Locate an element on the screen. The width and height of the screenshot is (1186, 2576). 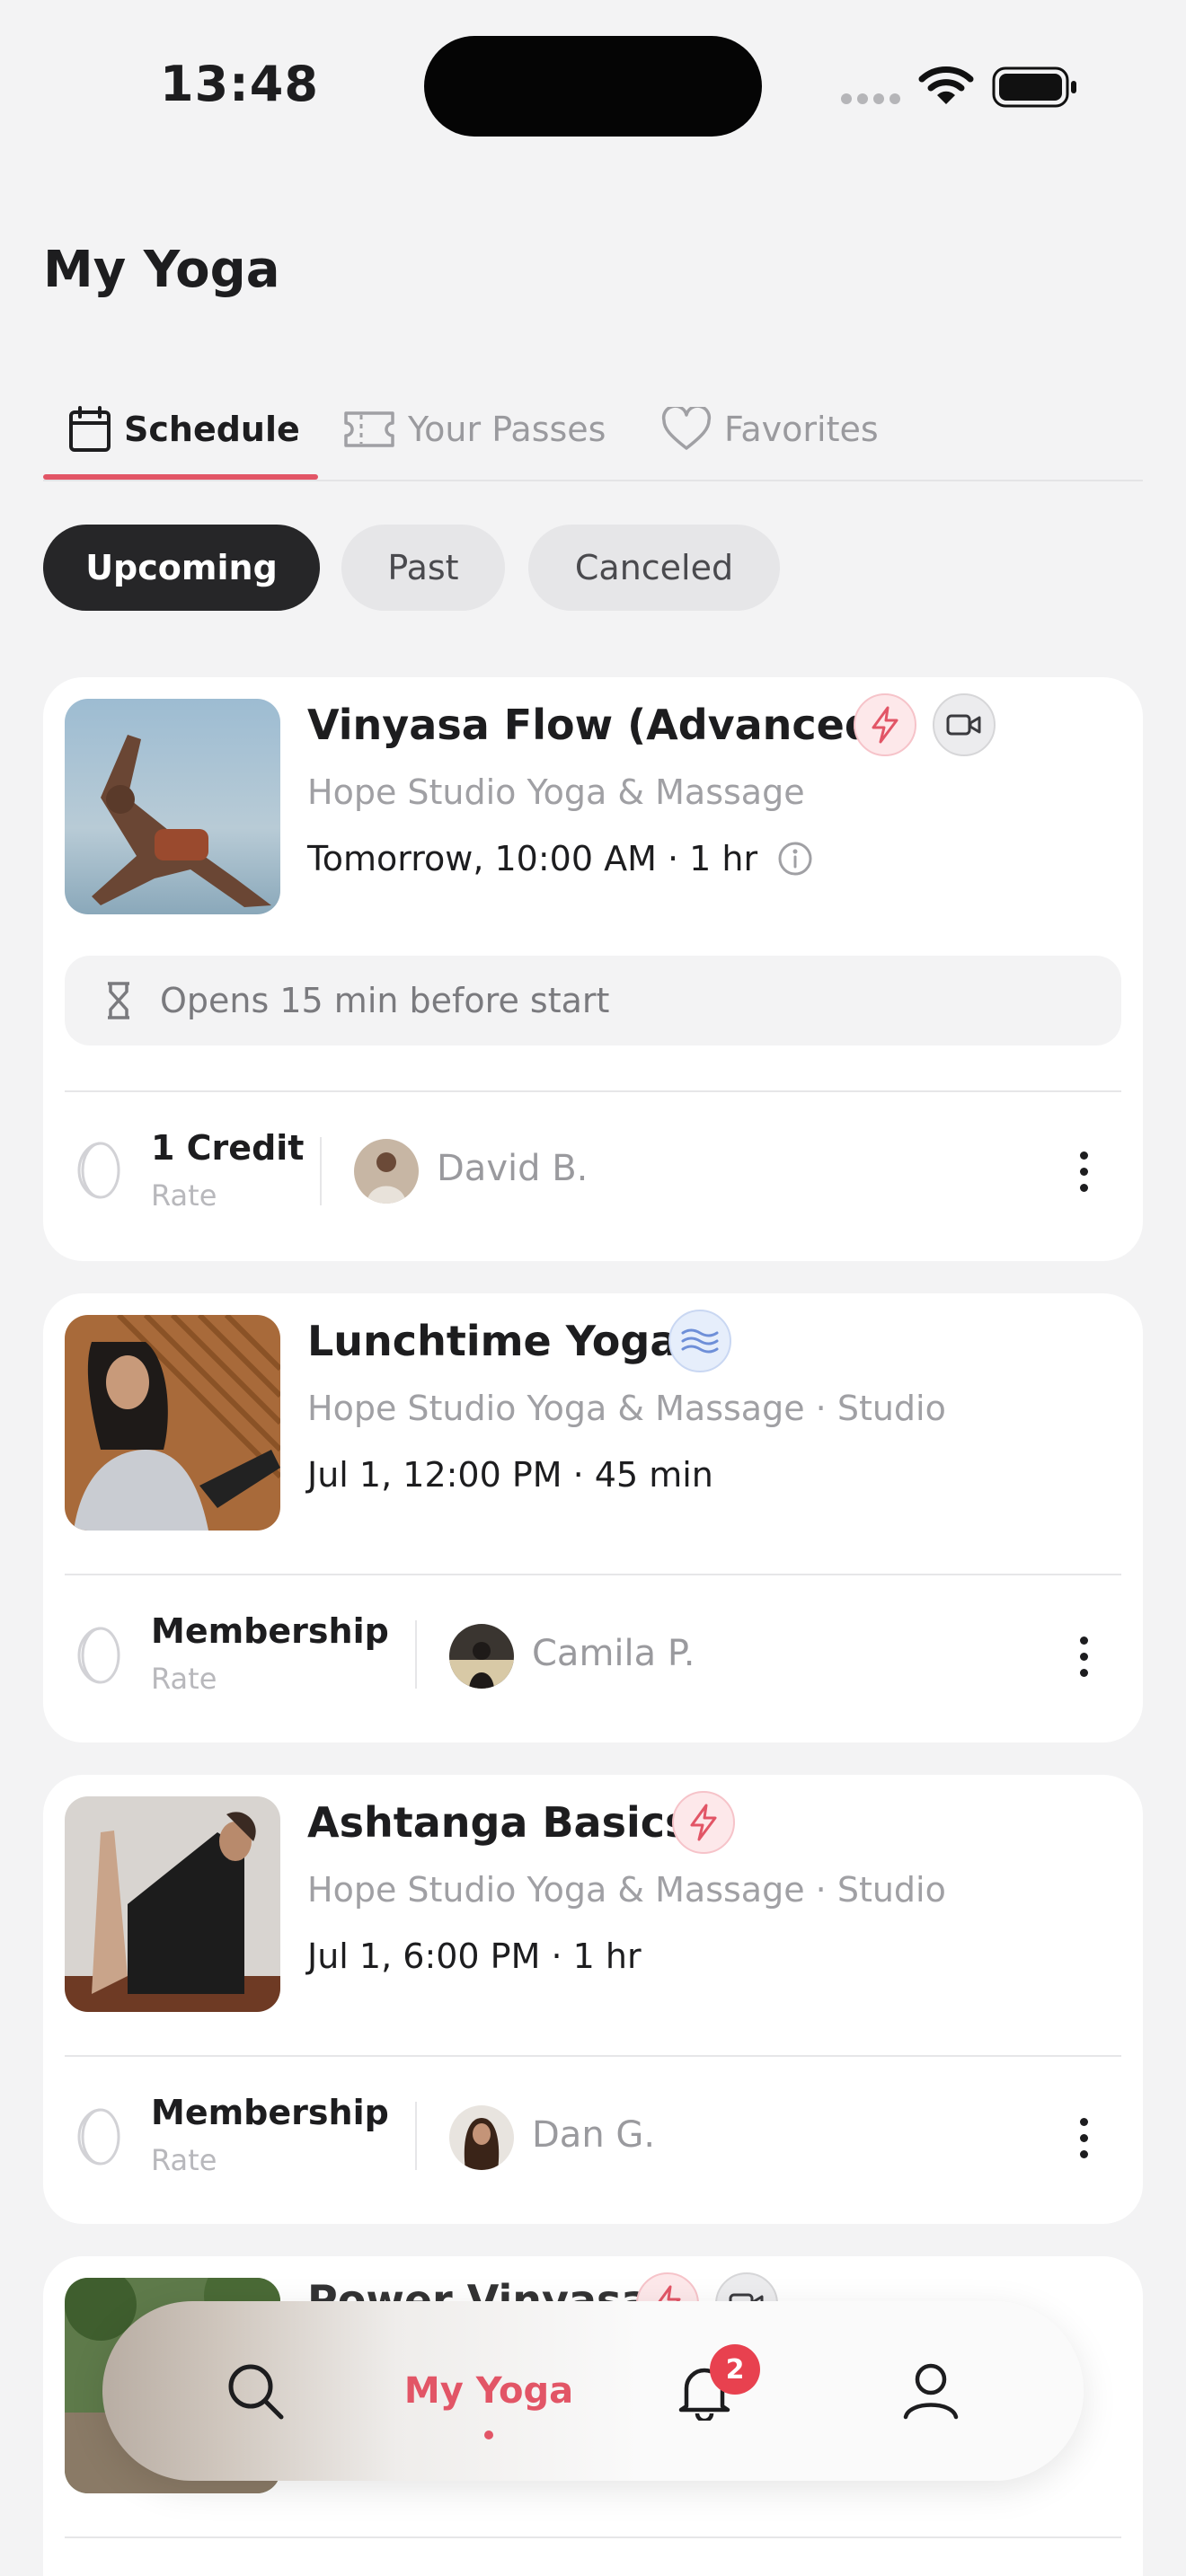
wifi-icon is located at coordinates (946, 85).